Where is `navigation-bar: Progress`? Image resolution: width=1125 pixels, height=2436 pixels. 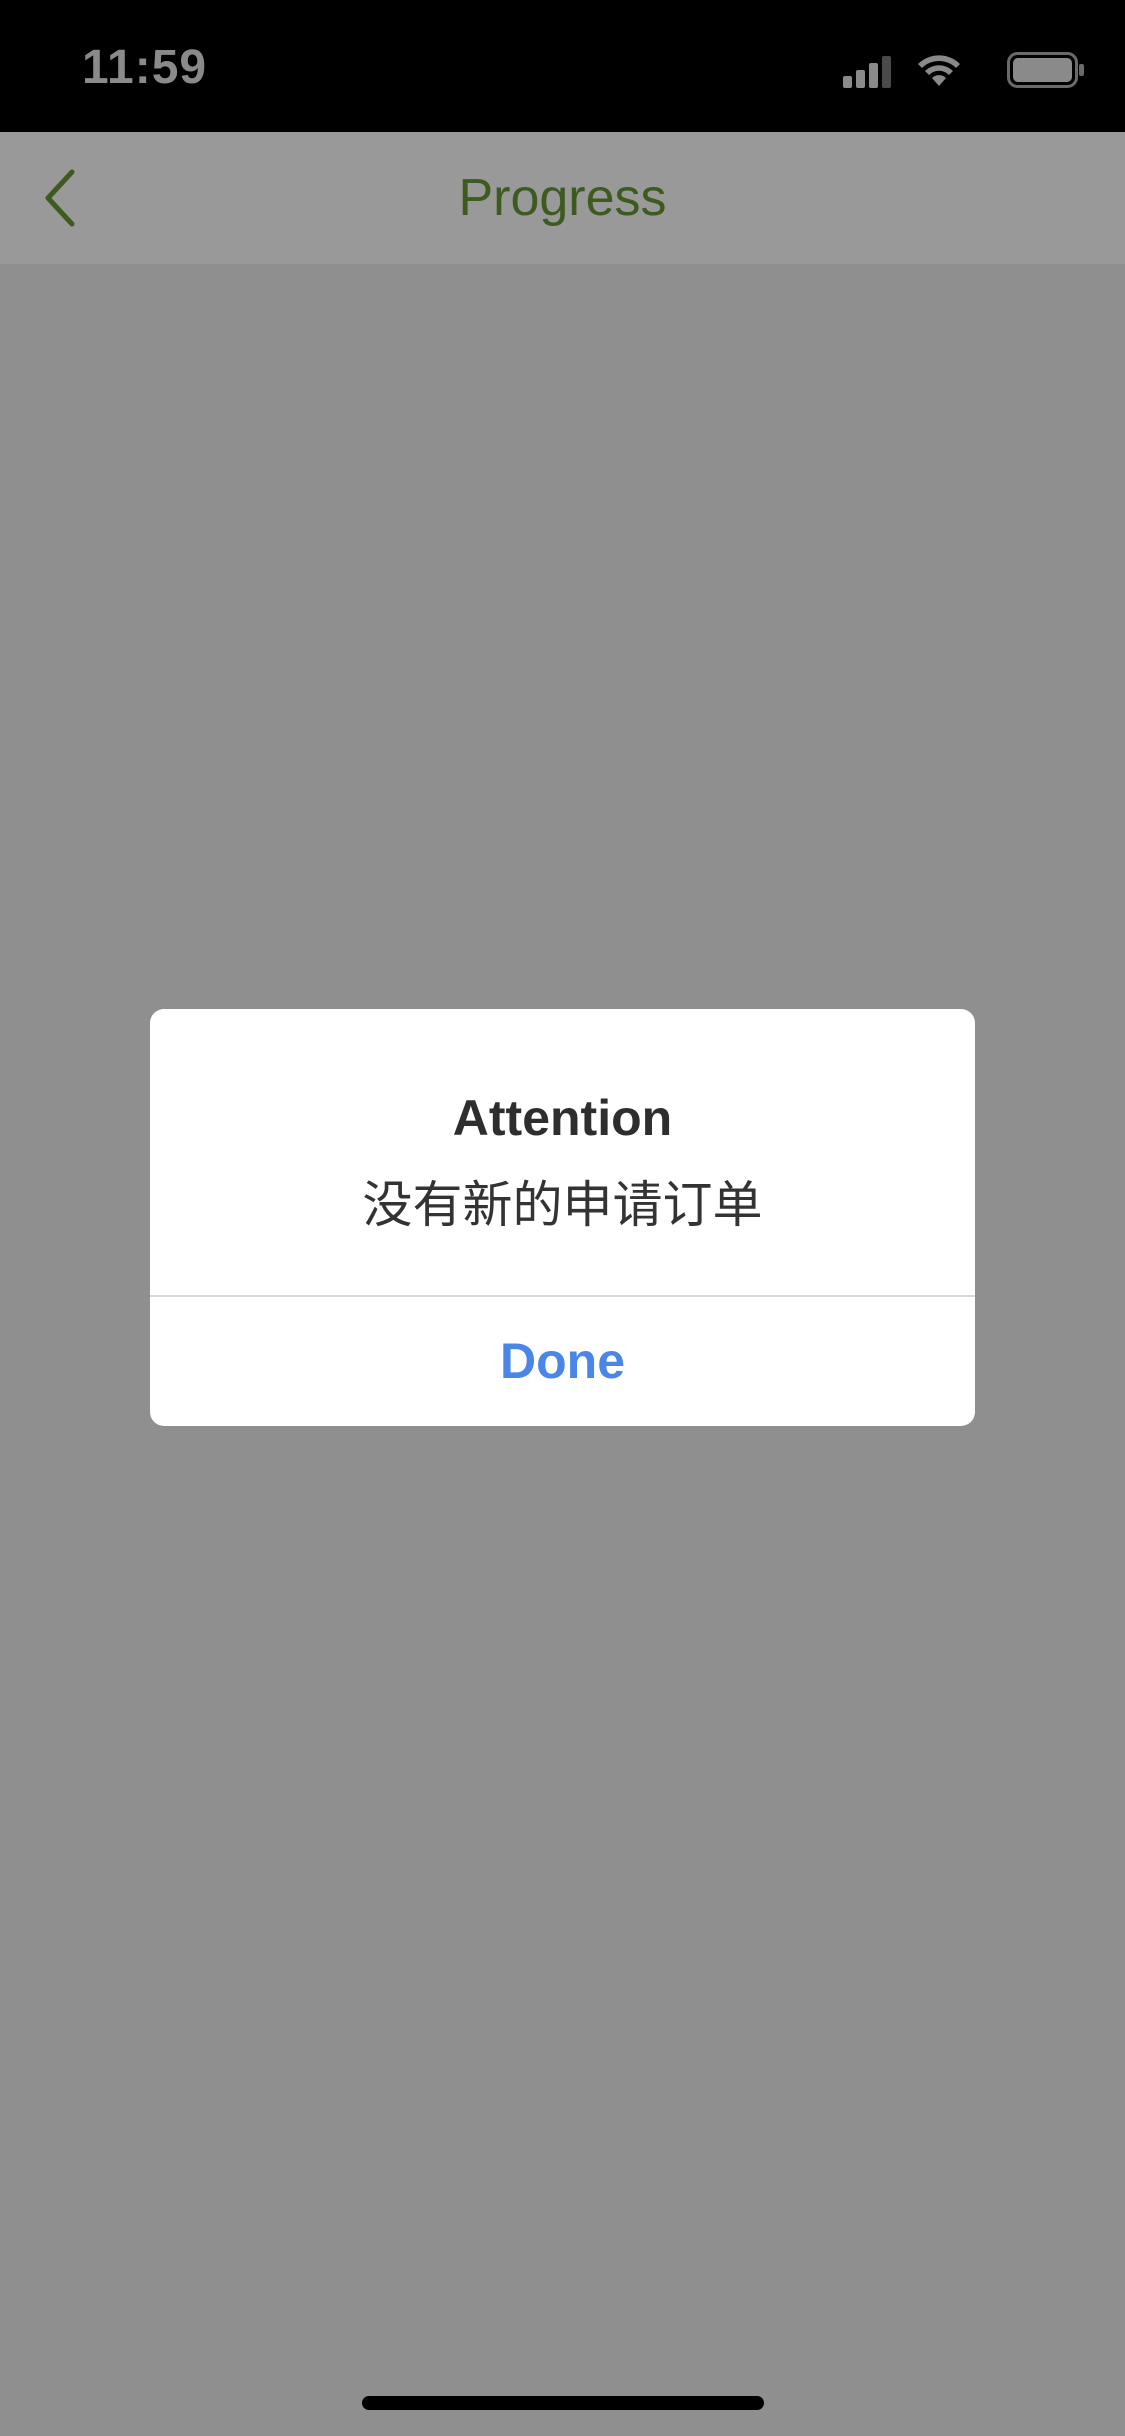
navigation-bar: Progress is located at coordinates (562, 198).